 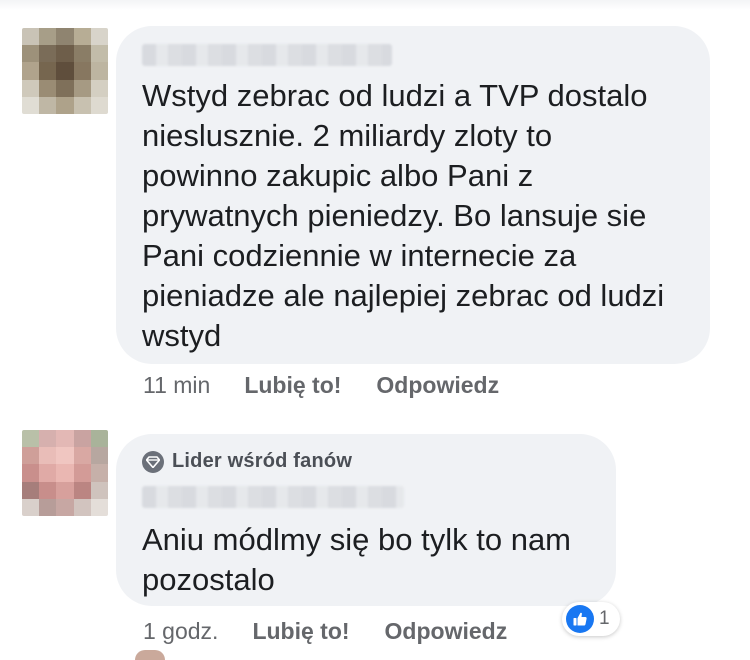 I want to click on comment-text: Aniu módlmy się bo tylk to nam pozostalo, so click(x=357, y=559).